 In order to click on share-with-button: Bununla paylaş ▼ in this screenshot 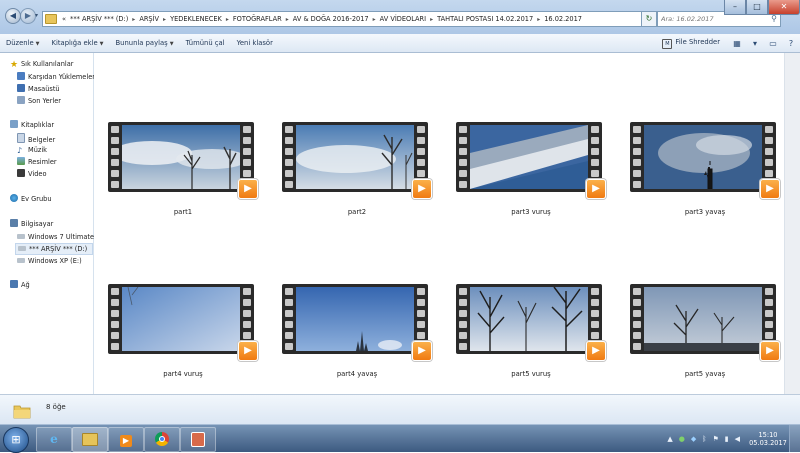, I will do `click(145, 43)`.